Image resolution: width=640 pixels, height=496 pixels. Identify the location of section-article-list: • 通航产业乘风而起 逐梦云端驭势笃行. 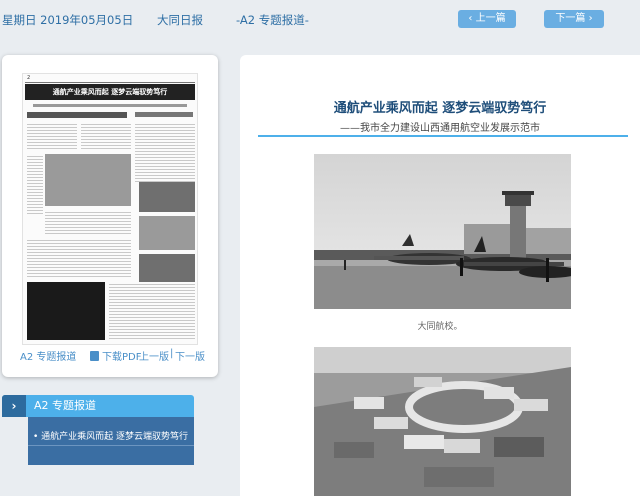
(111, 441).